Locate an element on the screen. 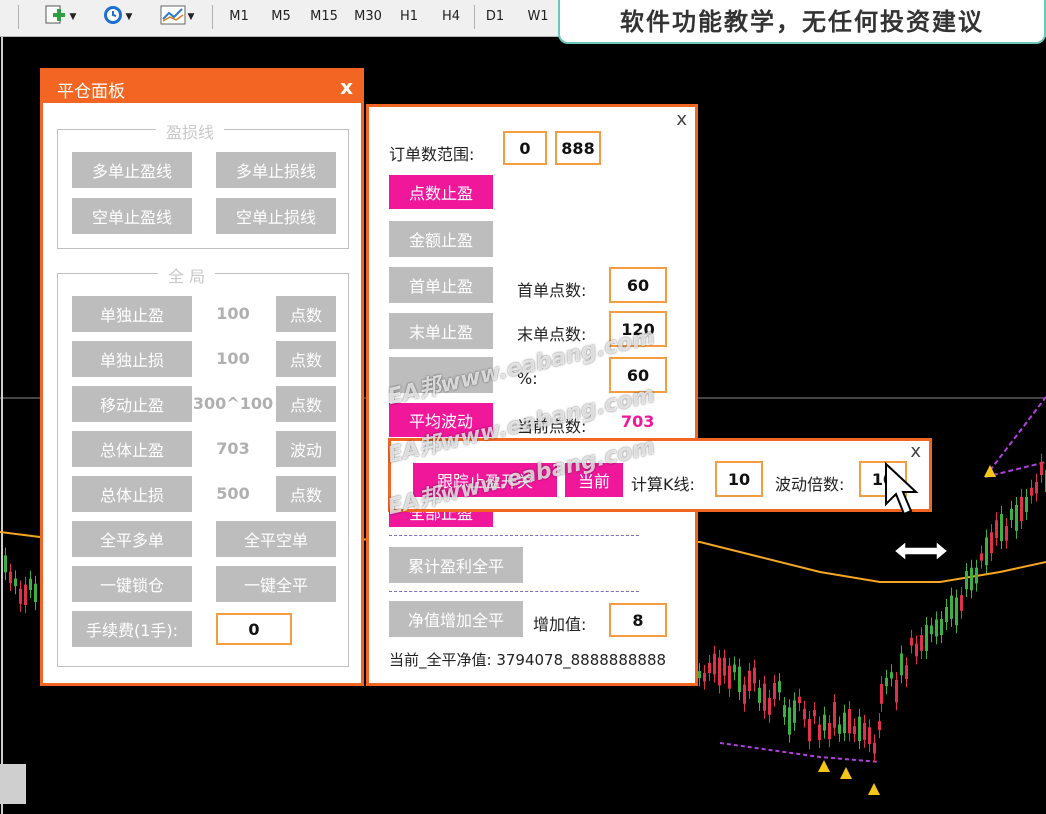 The width and height of the screenshot is (1046, 814). trailing-tp-value: 300^100 is located at coordinates (233, 403).